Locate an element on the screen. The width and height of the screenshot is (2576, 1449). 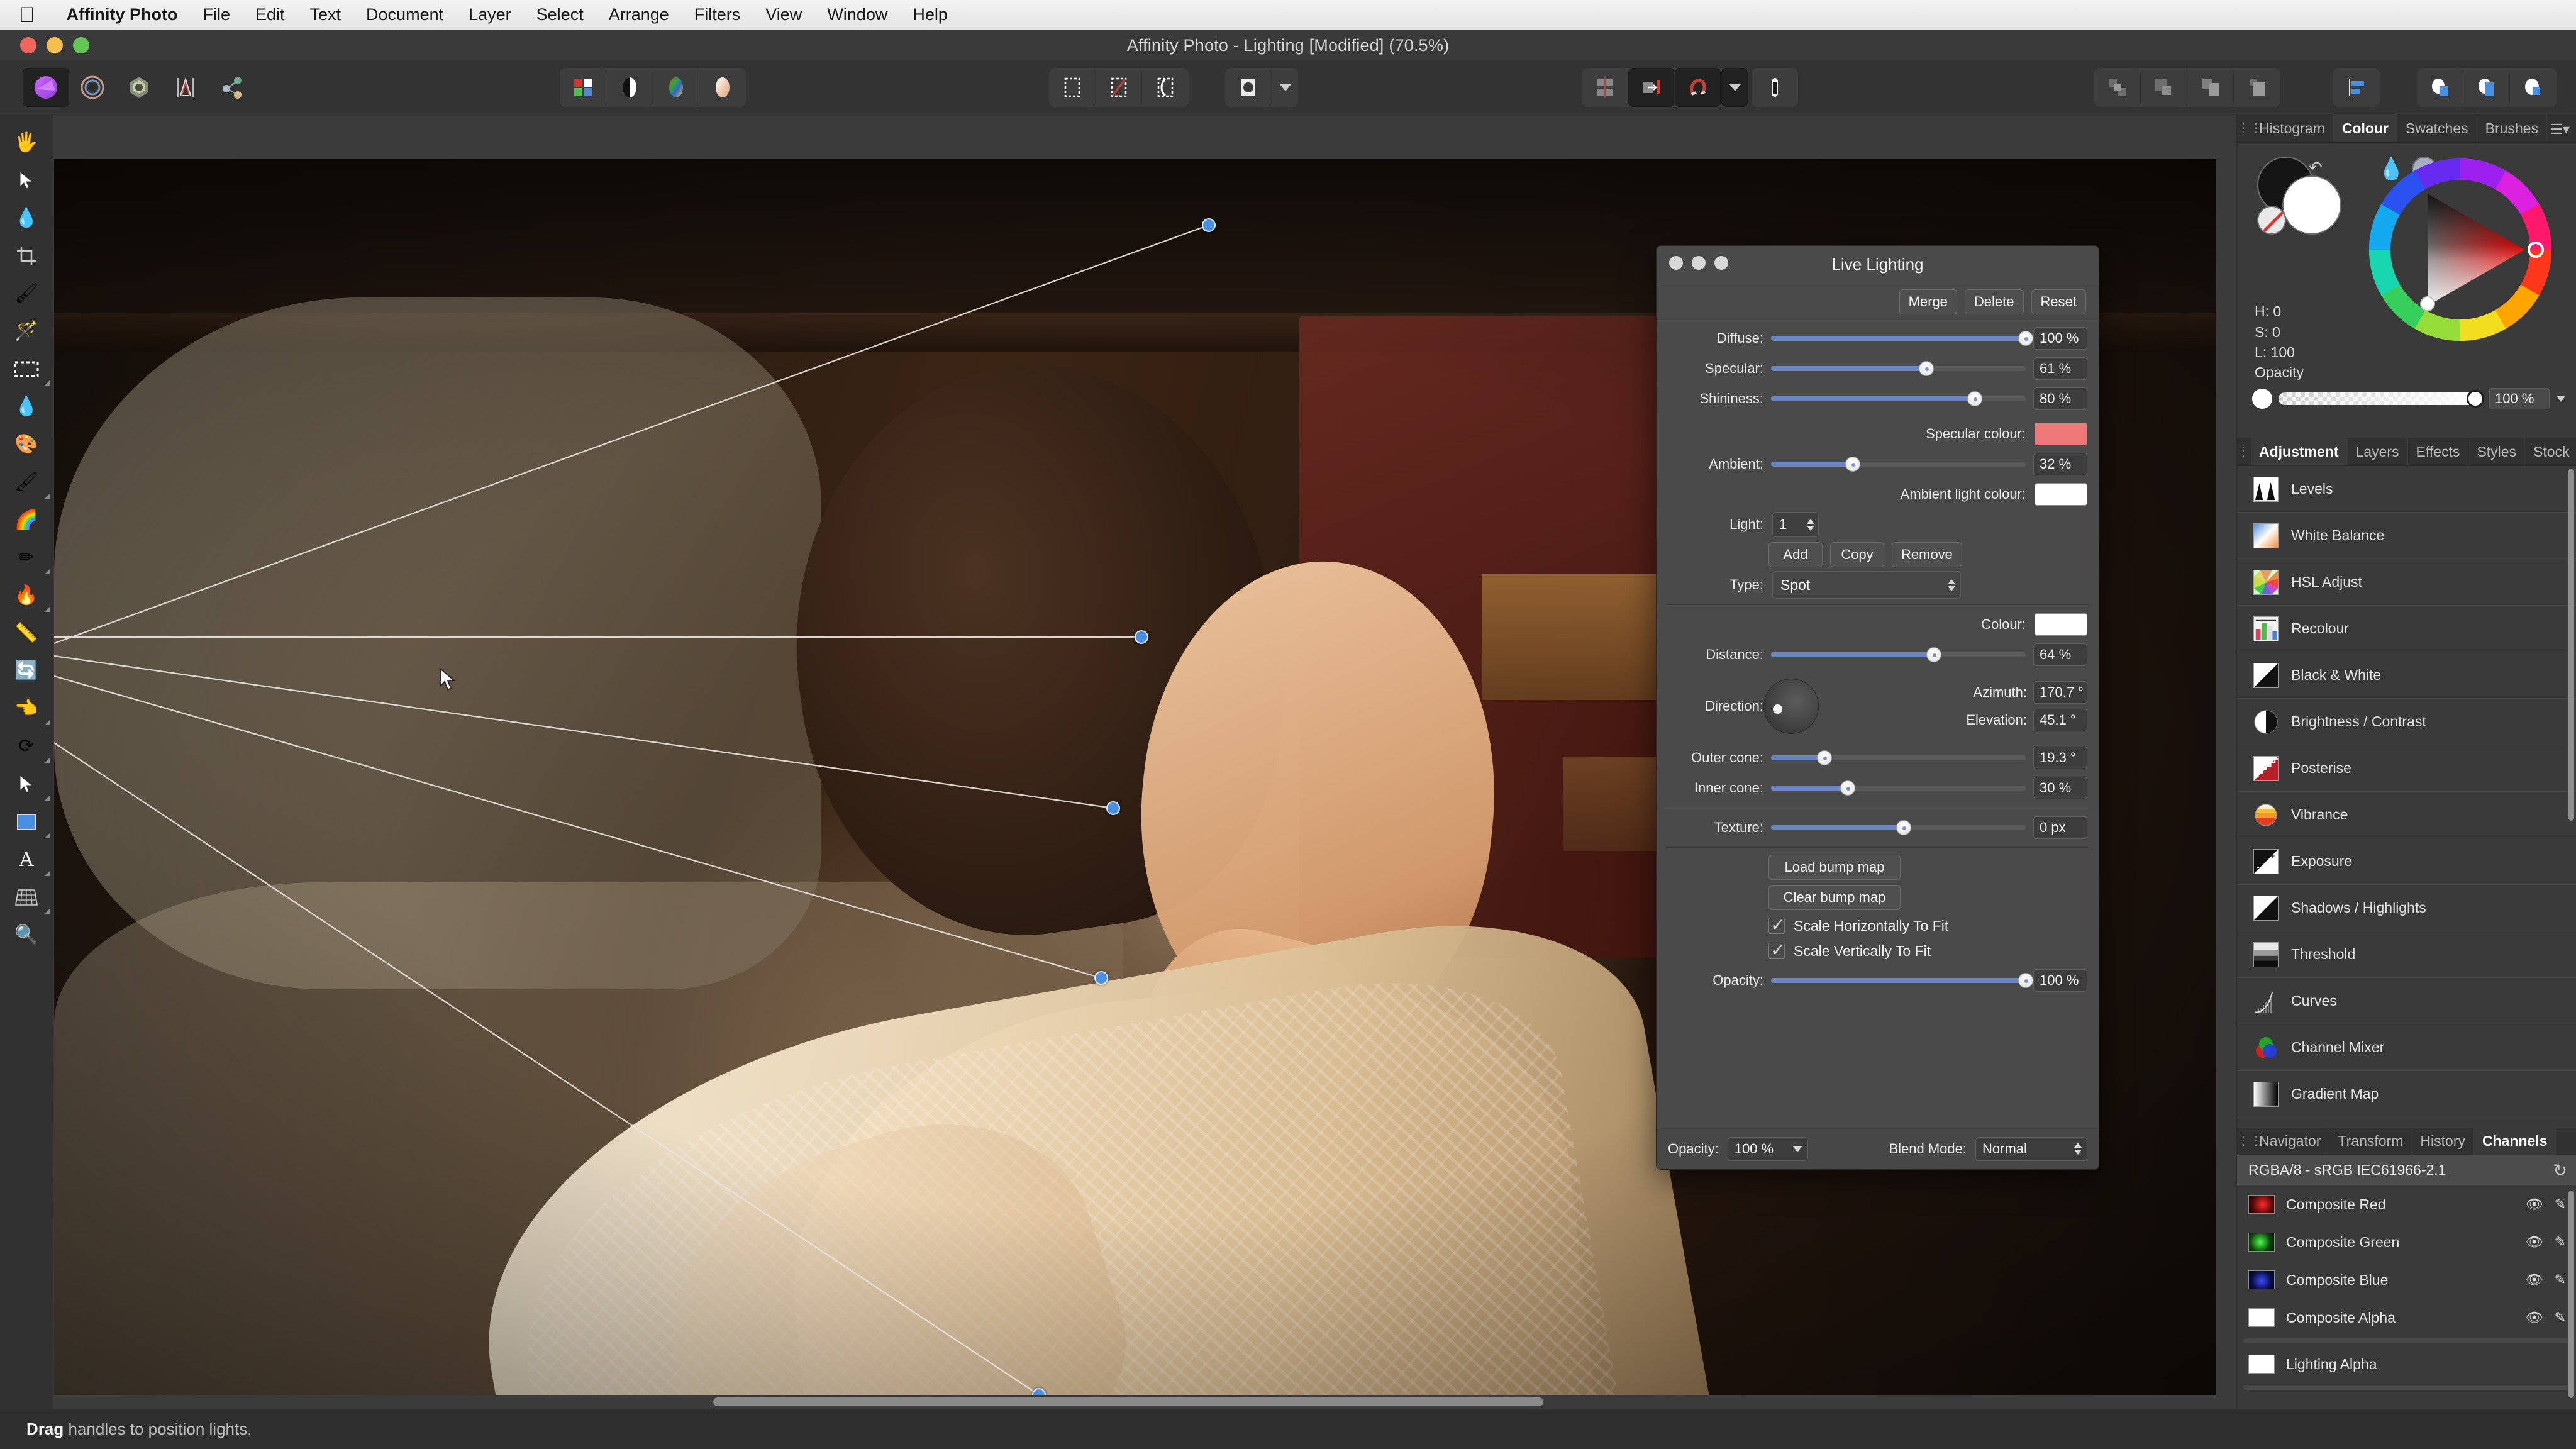
tab-layers: Layers is located at coordinates (2378, 451).